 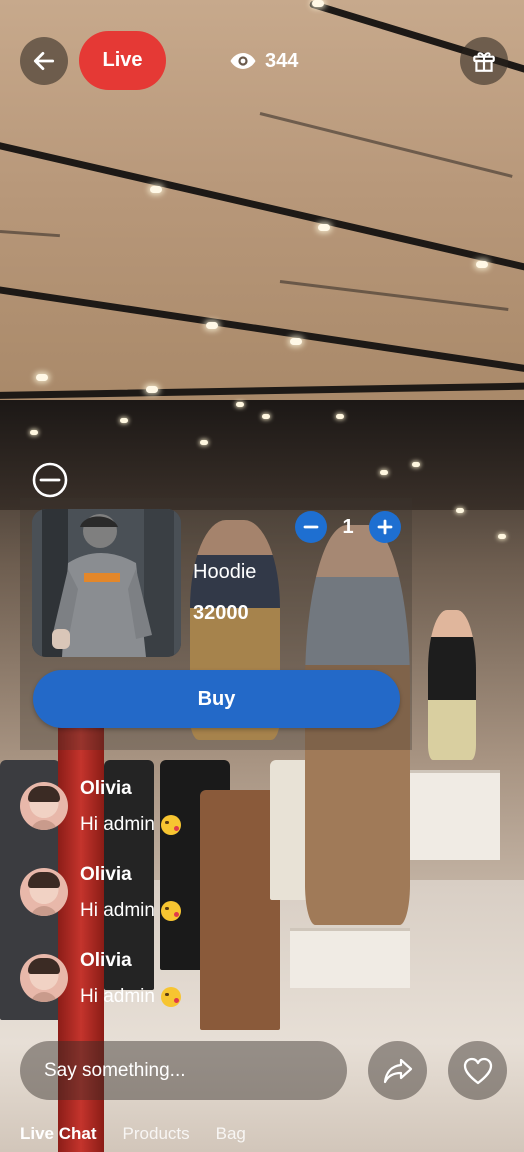 I want to click on quantity-stepper: 1, so click(x=348, y=527).